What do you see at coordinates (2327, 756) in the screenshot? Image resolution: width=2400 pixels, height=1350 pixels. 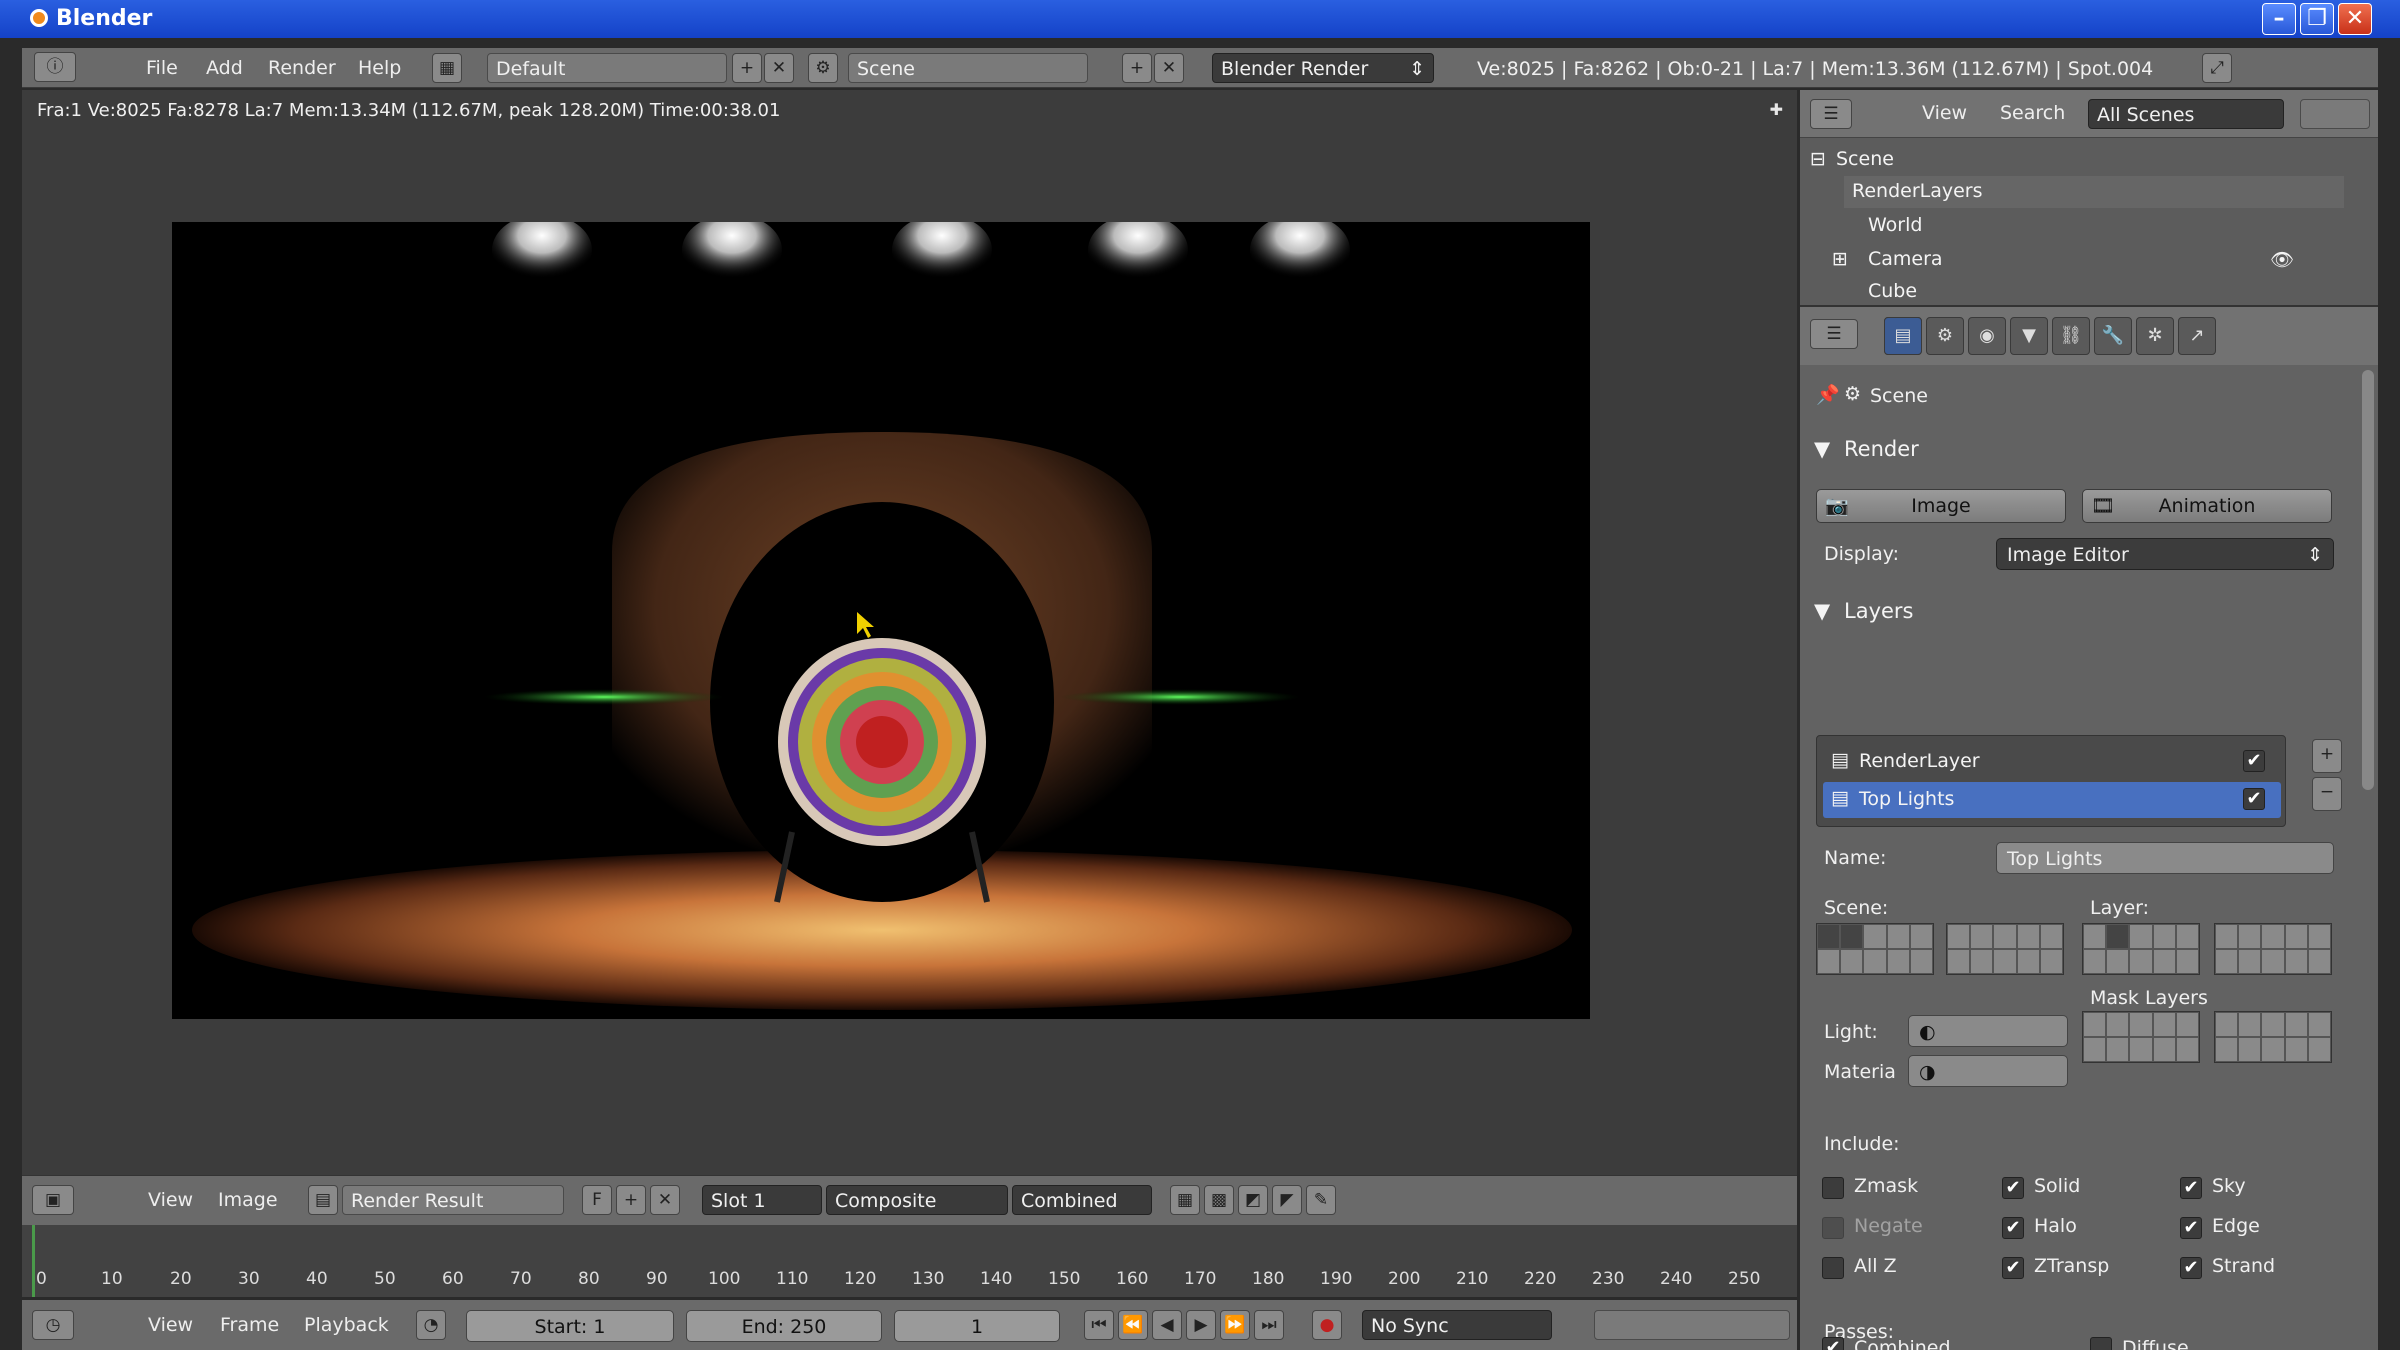 I see `add-layer-button: +` at bounding box center [2327, 756].